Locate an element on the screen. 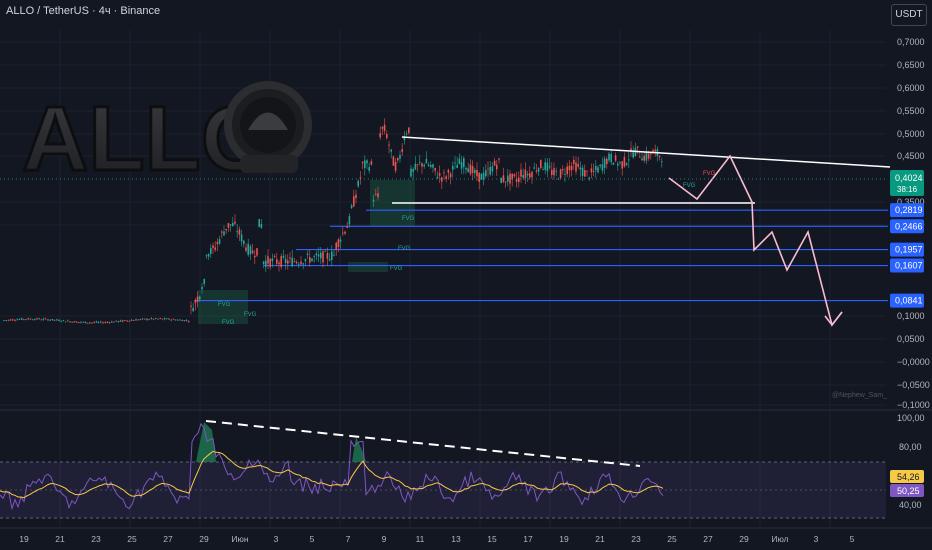  price-axis-label: −0,0500 is located at coordinates (913, 385).